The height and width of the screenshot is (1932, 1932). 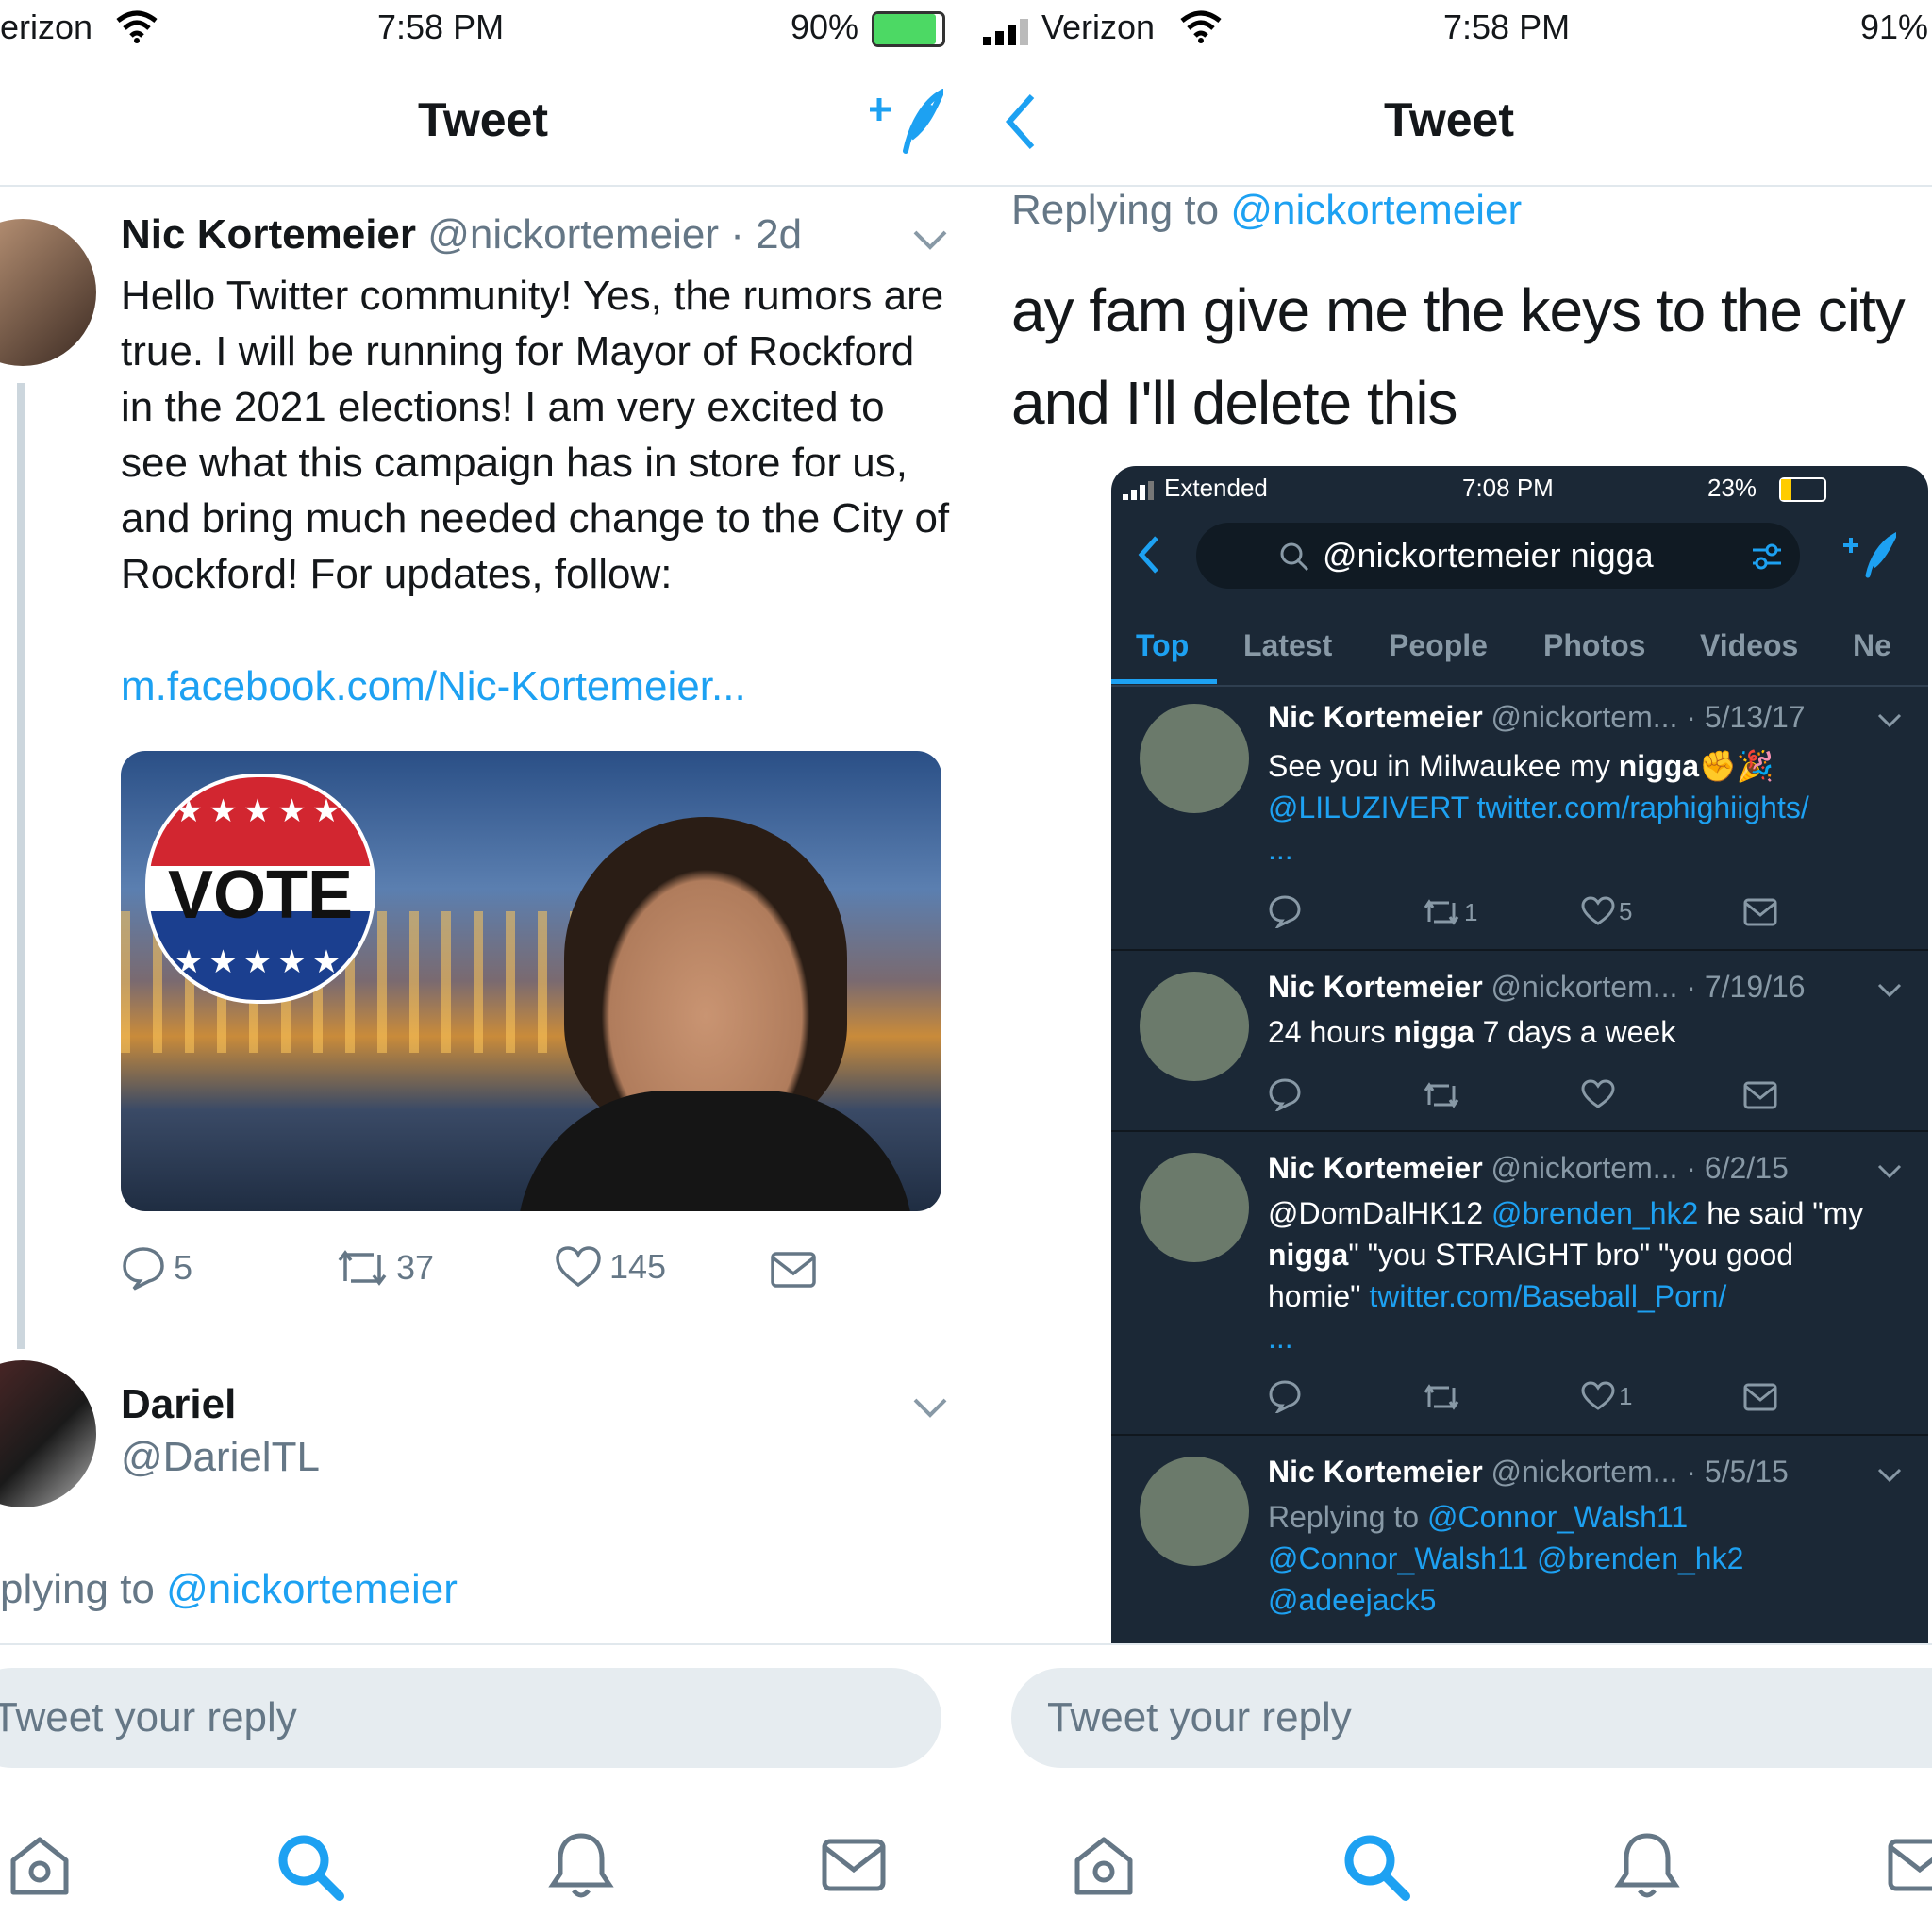 I want to click on result-date: · 5/13/17, so click(x=1746, y=717).